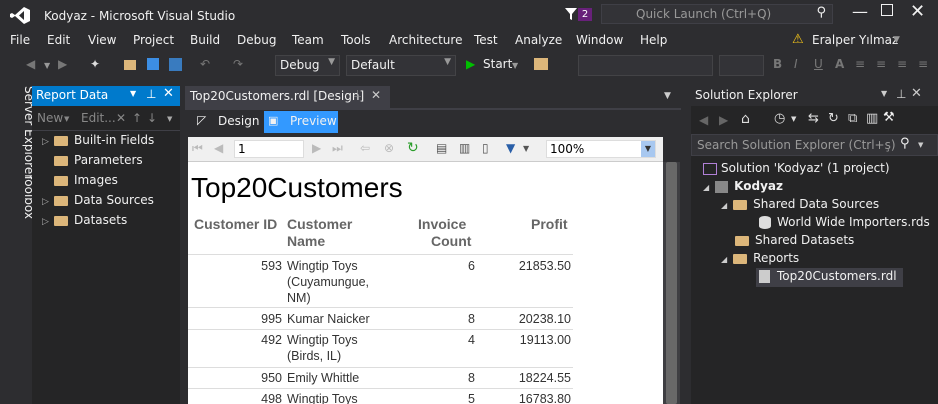  What do you see at coordinates (703, 14) in the screenshot?
I see `quick-launch-input: Quick Launch (Ctrl+Q)` at bounding box center [703, 14].